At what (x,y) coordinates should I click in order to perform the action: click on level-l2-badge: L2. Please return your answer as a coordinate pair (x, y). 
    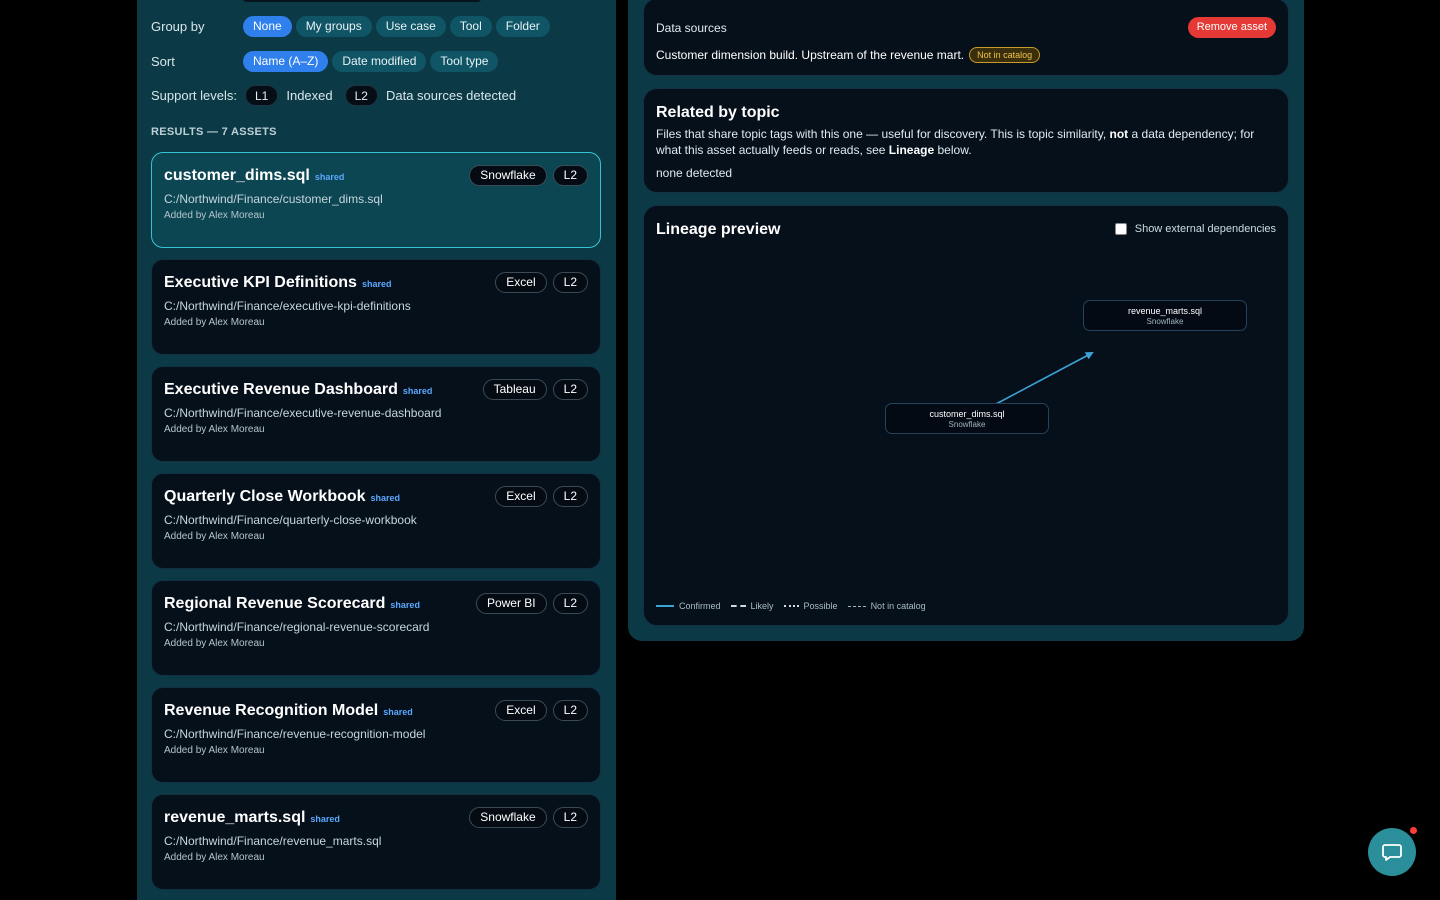
    Looking at the image, I should click on (361, 95).